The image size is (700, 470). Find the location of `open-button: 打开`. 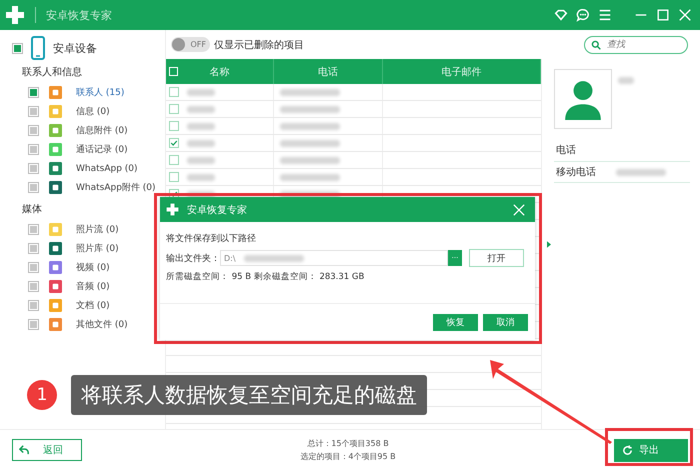

open-button: 打开 is located at coordinates (496, 258).